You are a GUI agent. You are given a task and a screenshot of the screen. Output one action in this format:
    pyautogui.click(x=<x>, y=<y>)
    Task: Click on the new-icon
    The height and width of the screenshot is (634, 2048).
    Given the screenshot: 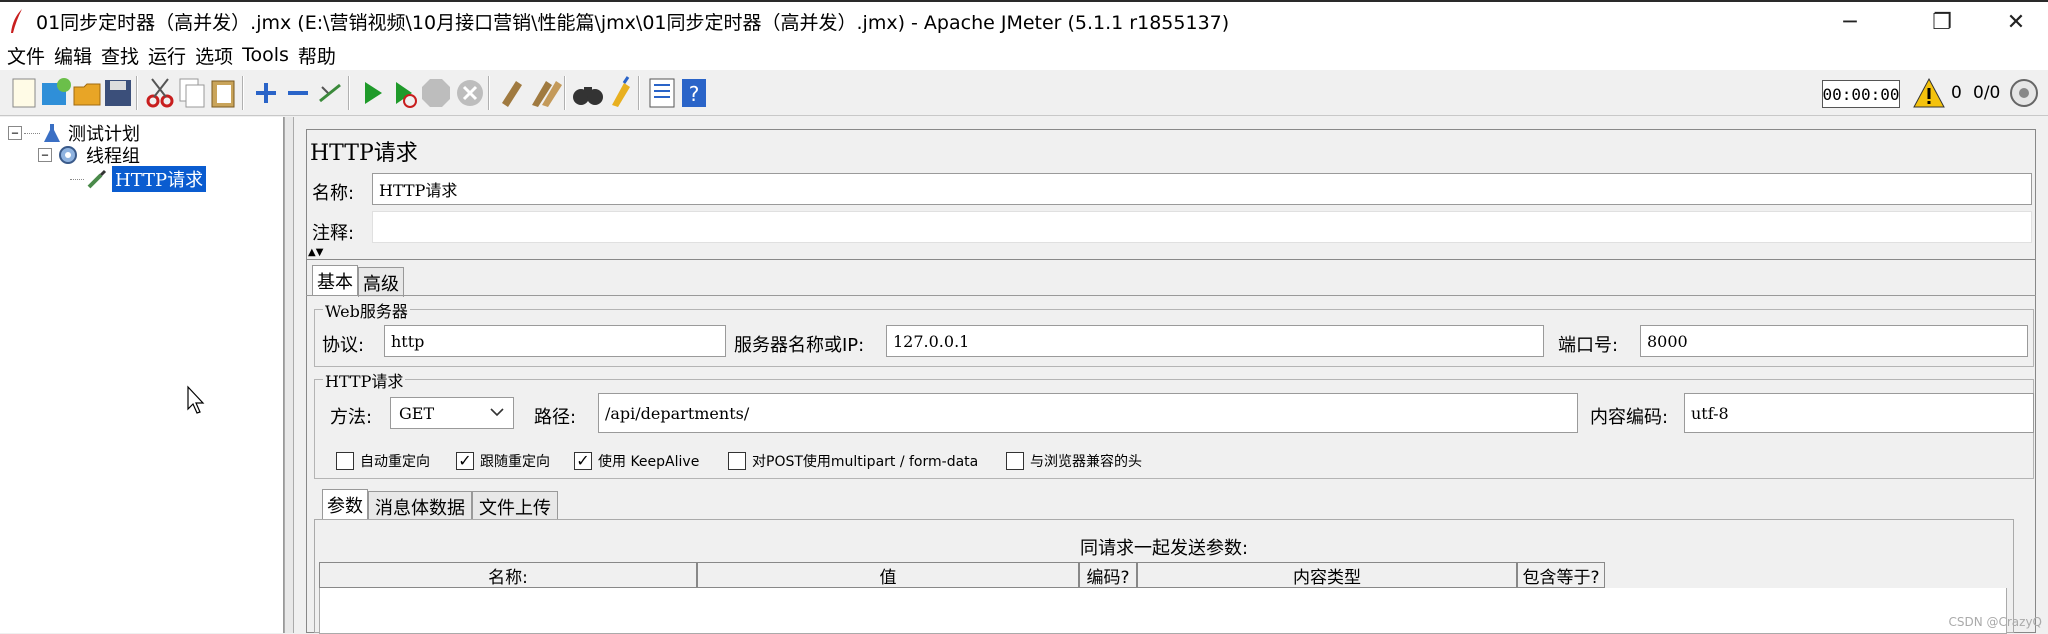 What is the action you would take?
    pyautogui.click(x=24, y=93)
    